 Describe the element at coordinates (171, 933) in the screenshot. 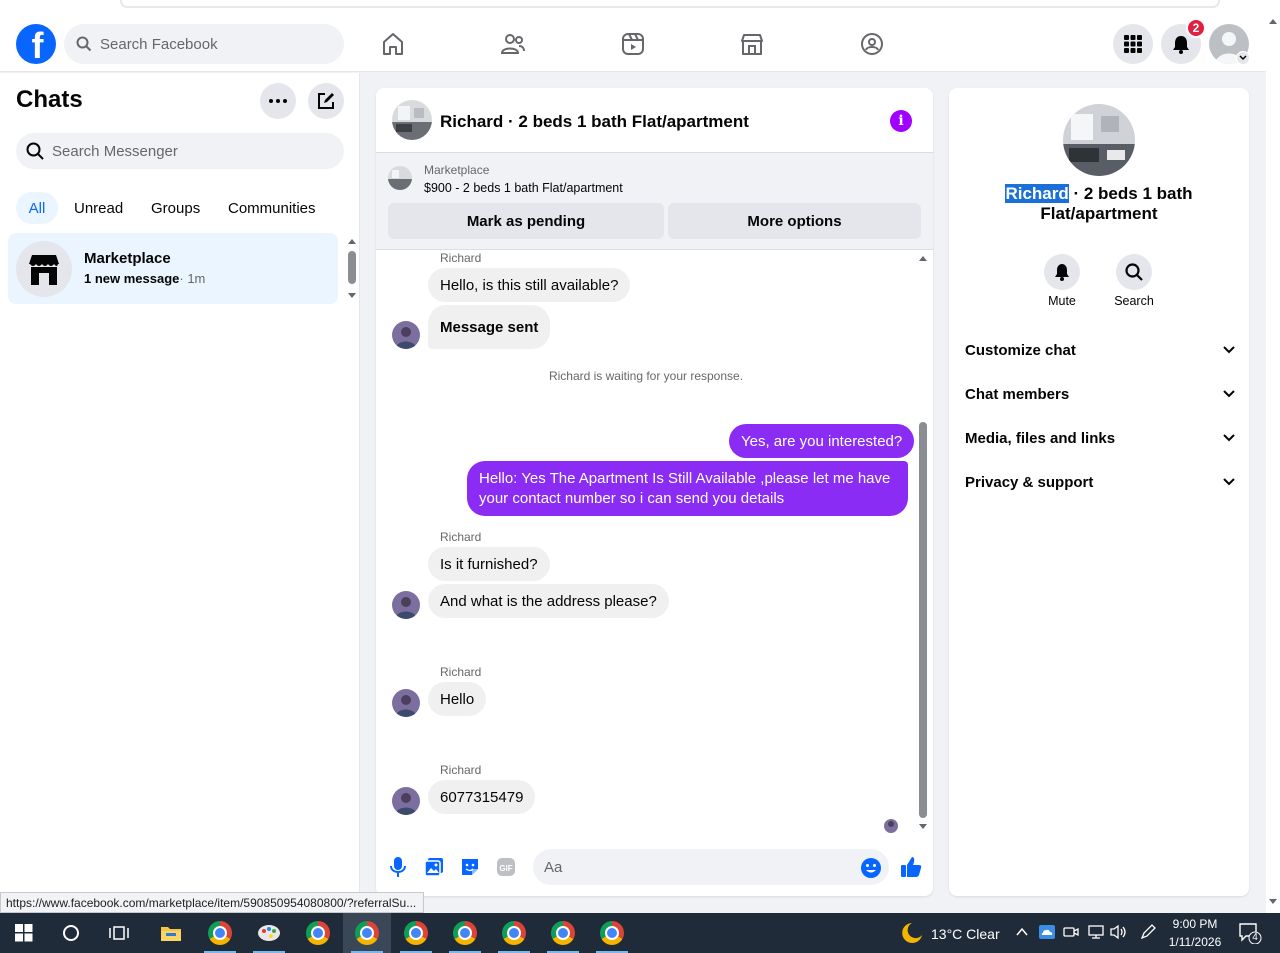

I see `file-explorer-icon` at that location.